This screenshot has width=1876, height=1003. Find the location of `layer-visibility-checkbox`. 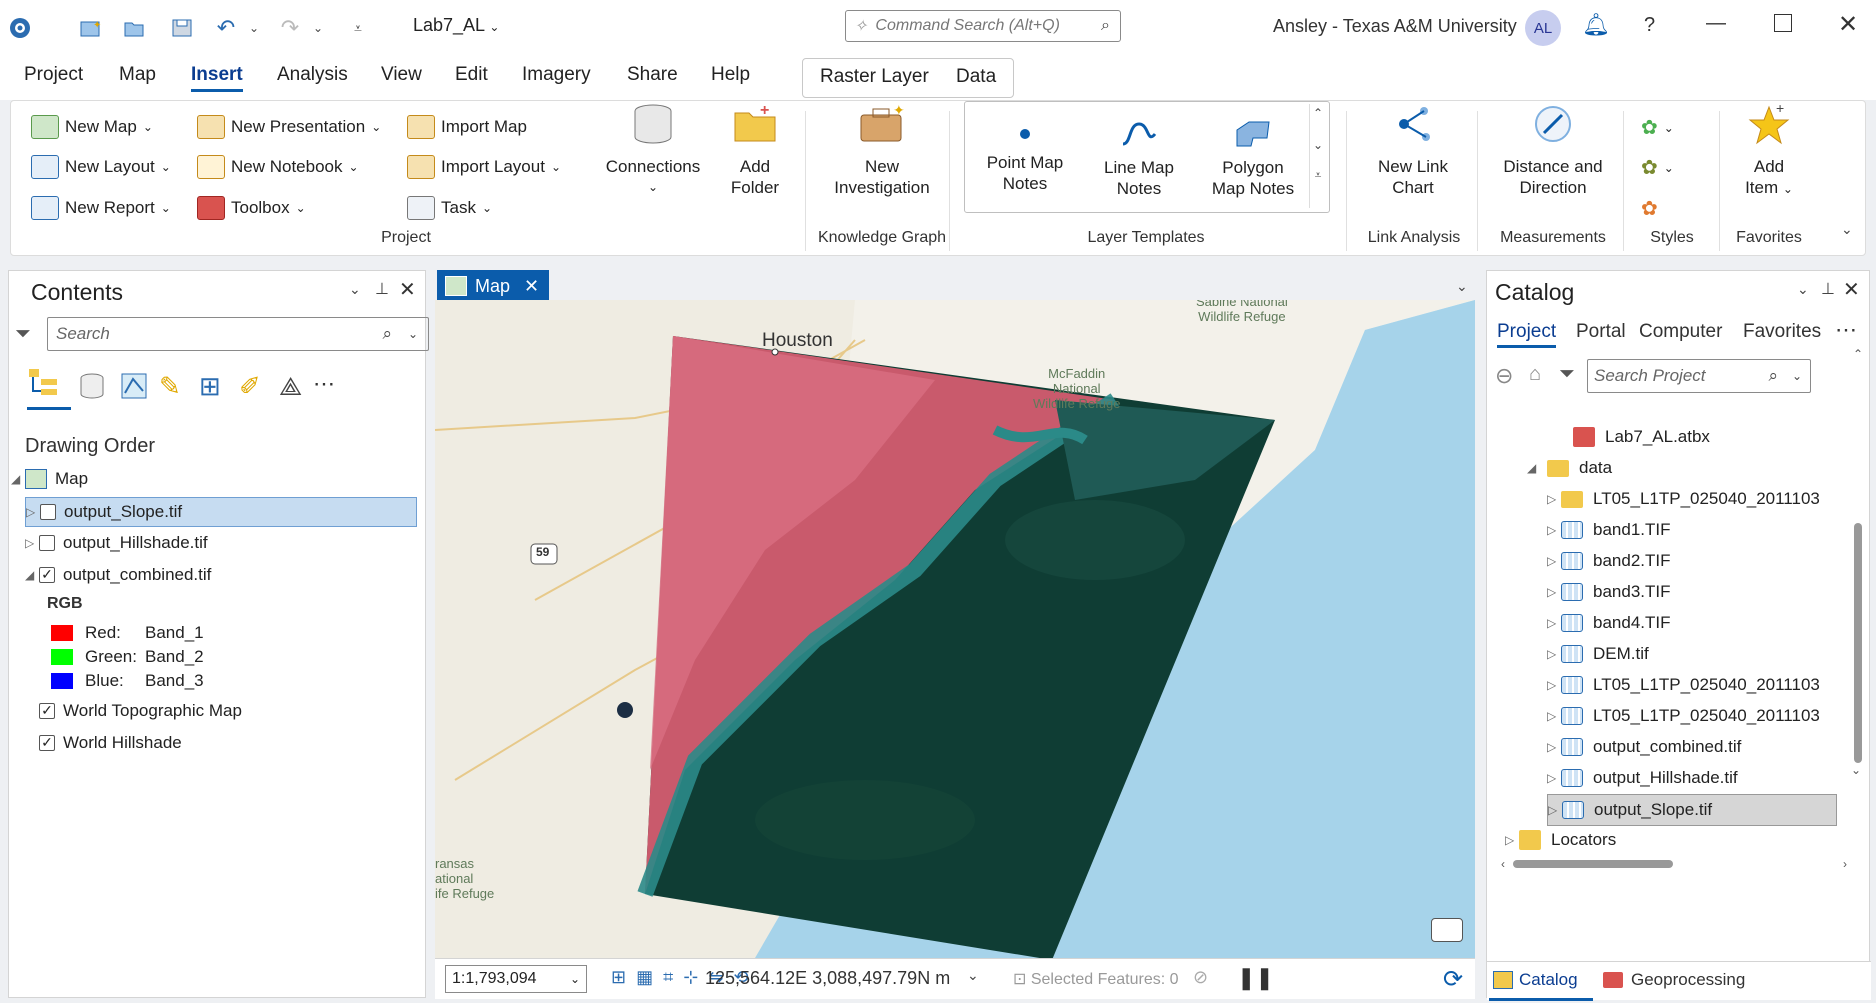

layer-visibility-checkbox is located at coordinates (48, 512).